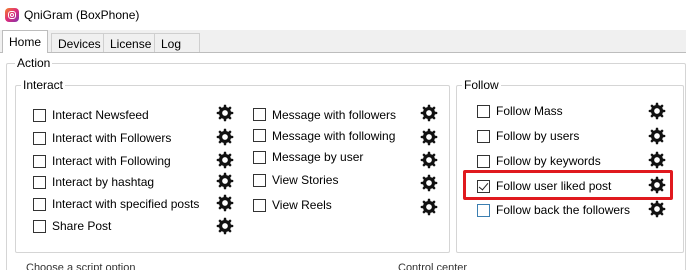  What do you see at coordinates (483, 136) in the screenshot?
I see `follow-by-users-checkbox` at bounding box center [483, 136].